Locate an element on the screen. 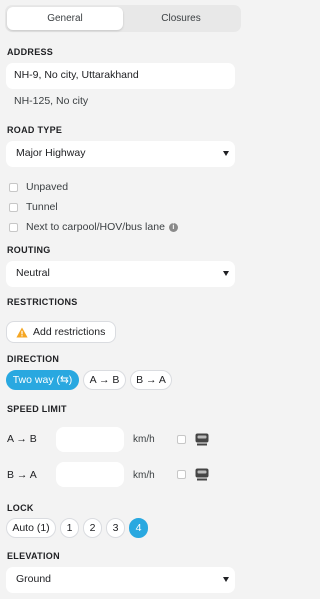  tunnel-label: Tunnel is located at coordinates (42, 207).